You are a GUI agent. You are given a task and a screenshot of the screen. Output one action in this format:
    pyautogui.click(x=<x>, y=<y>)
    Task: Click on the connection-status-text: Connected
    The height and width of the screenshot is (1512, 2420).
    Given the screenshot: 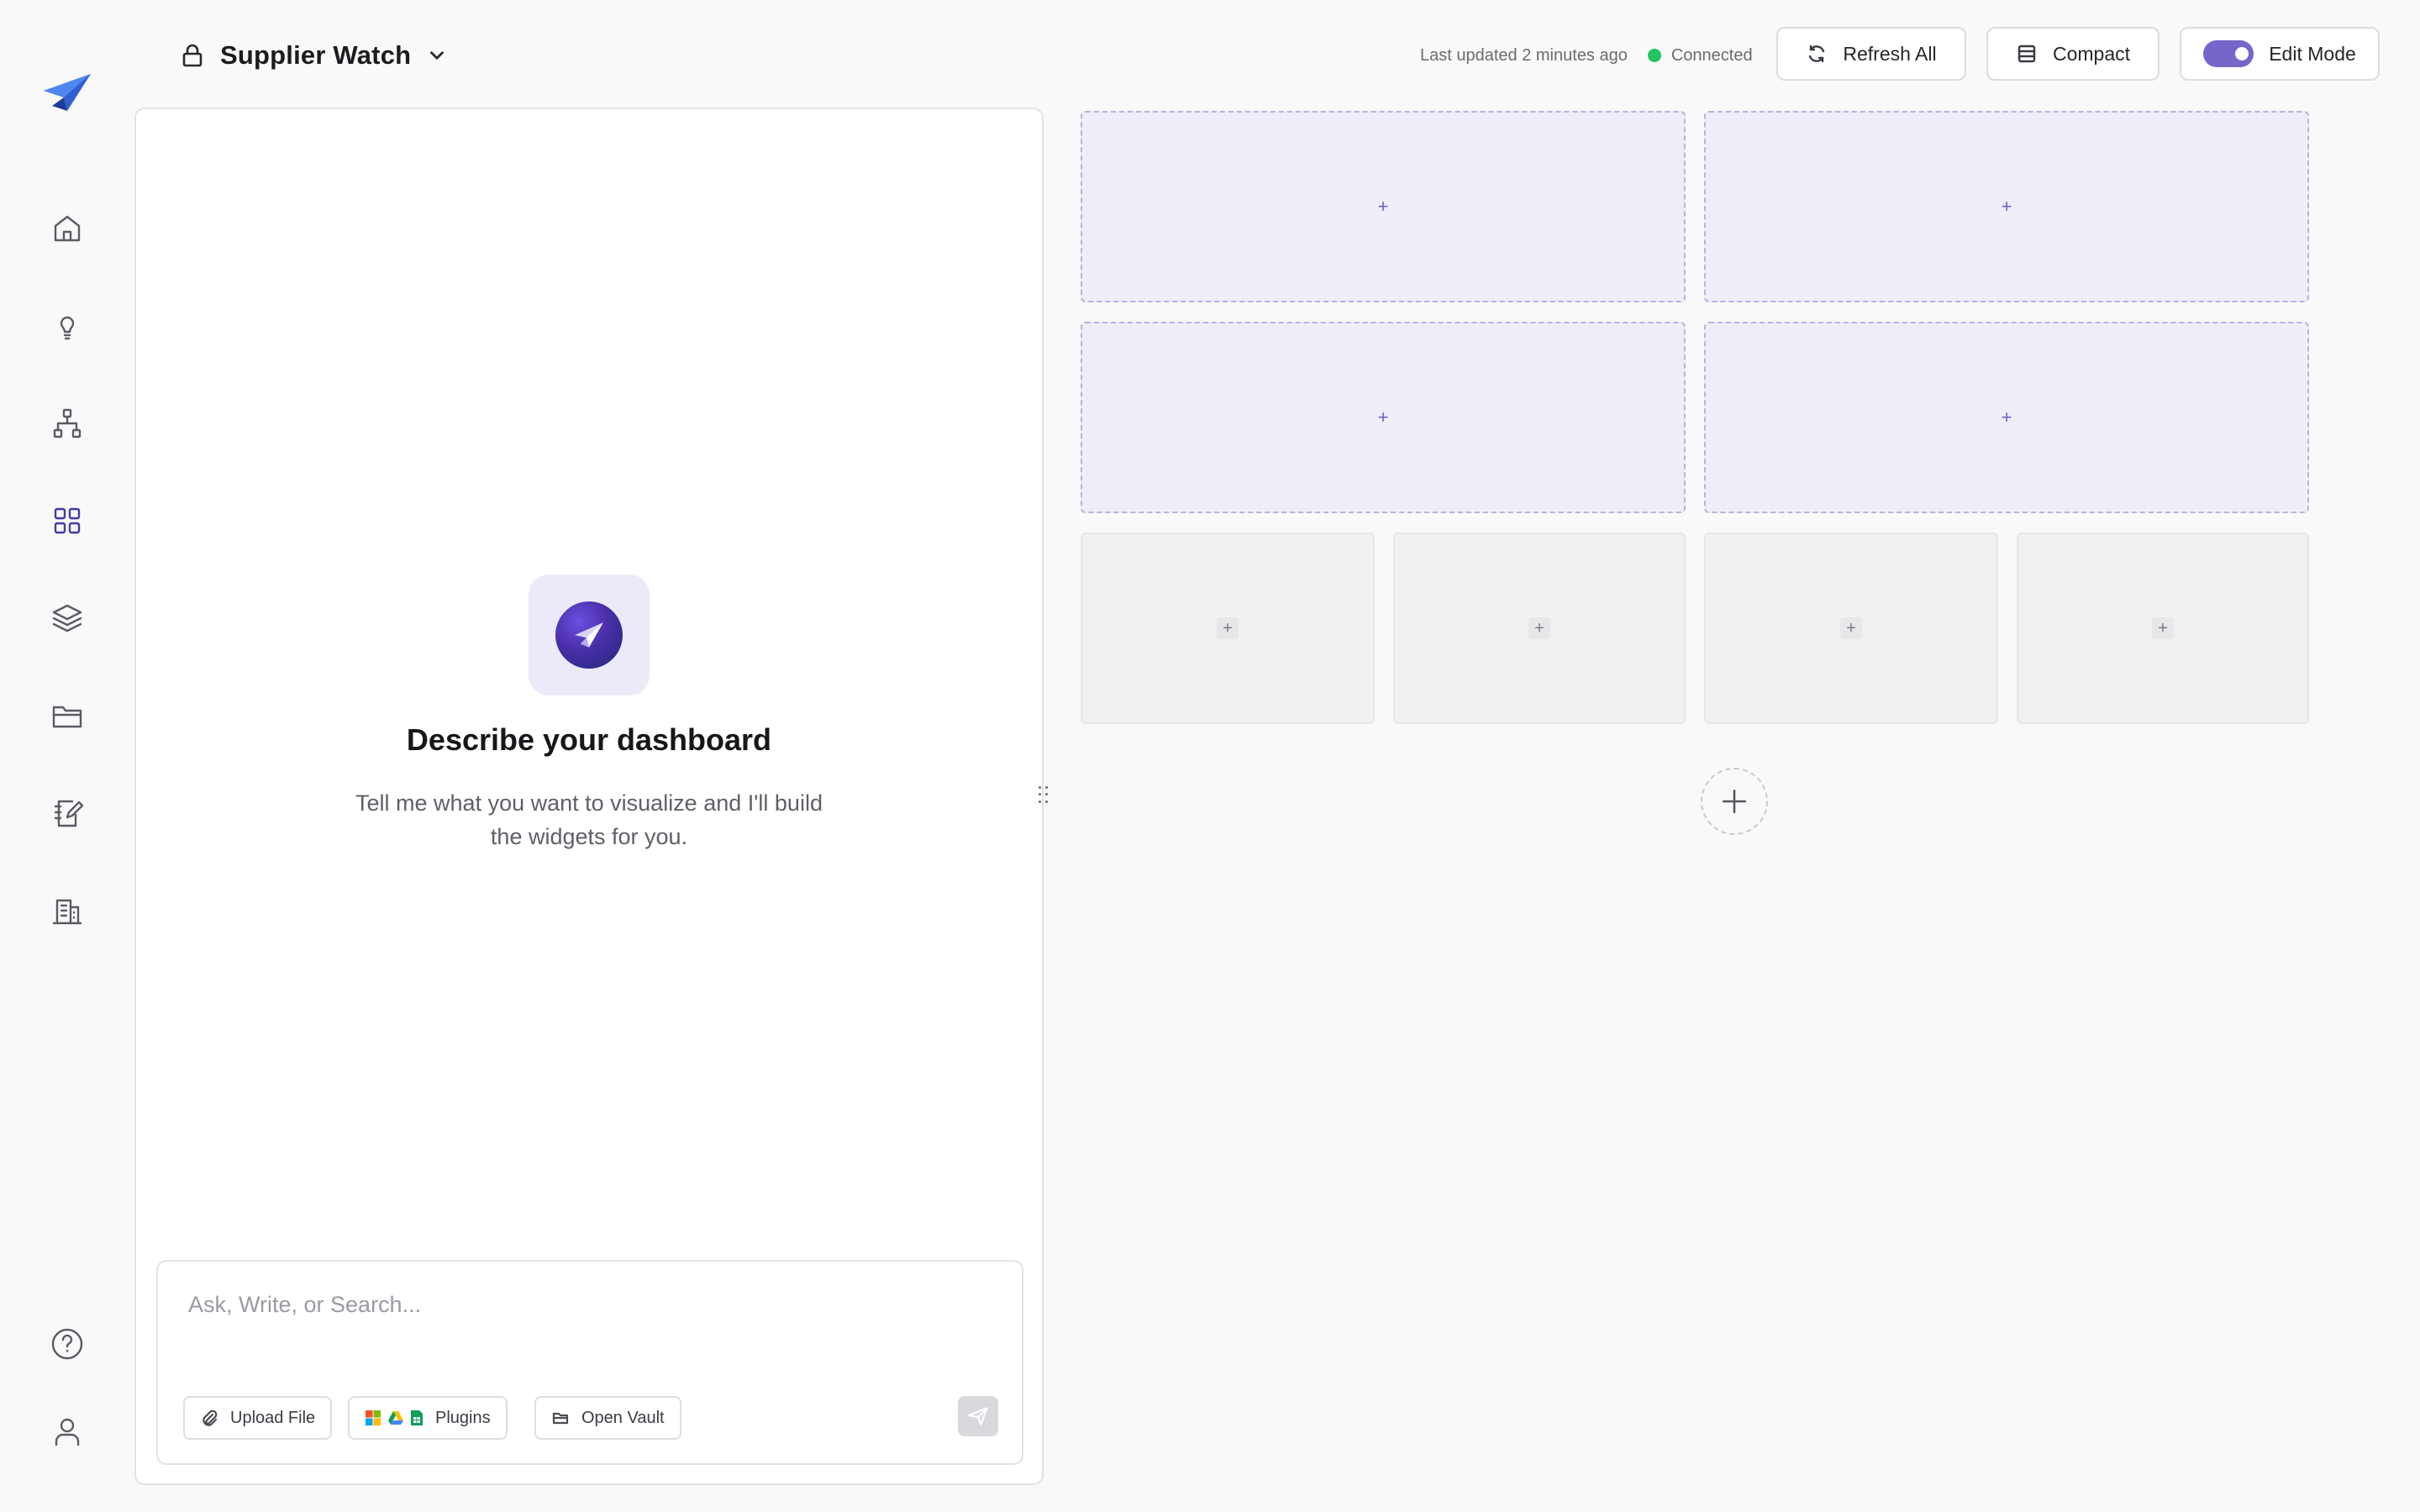 What is the action you would take?
    pyautogui.click(x=1711, y=55)
    